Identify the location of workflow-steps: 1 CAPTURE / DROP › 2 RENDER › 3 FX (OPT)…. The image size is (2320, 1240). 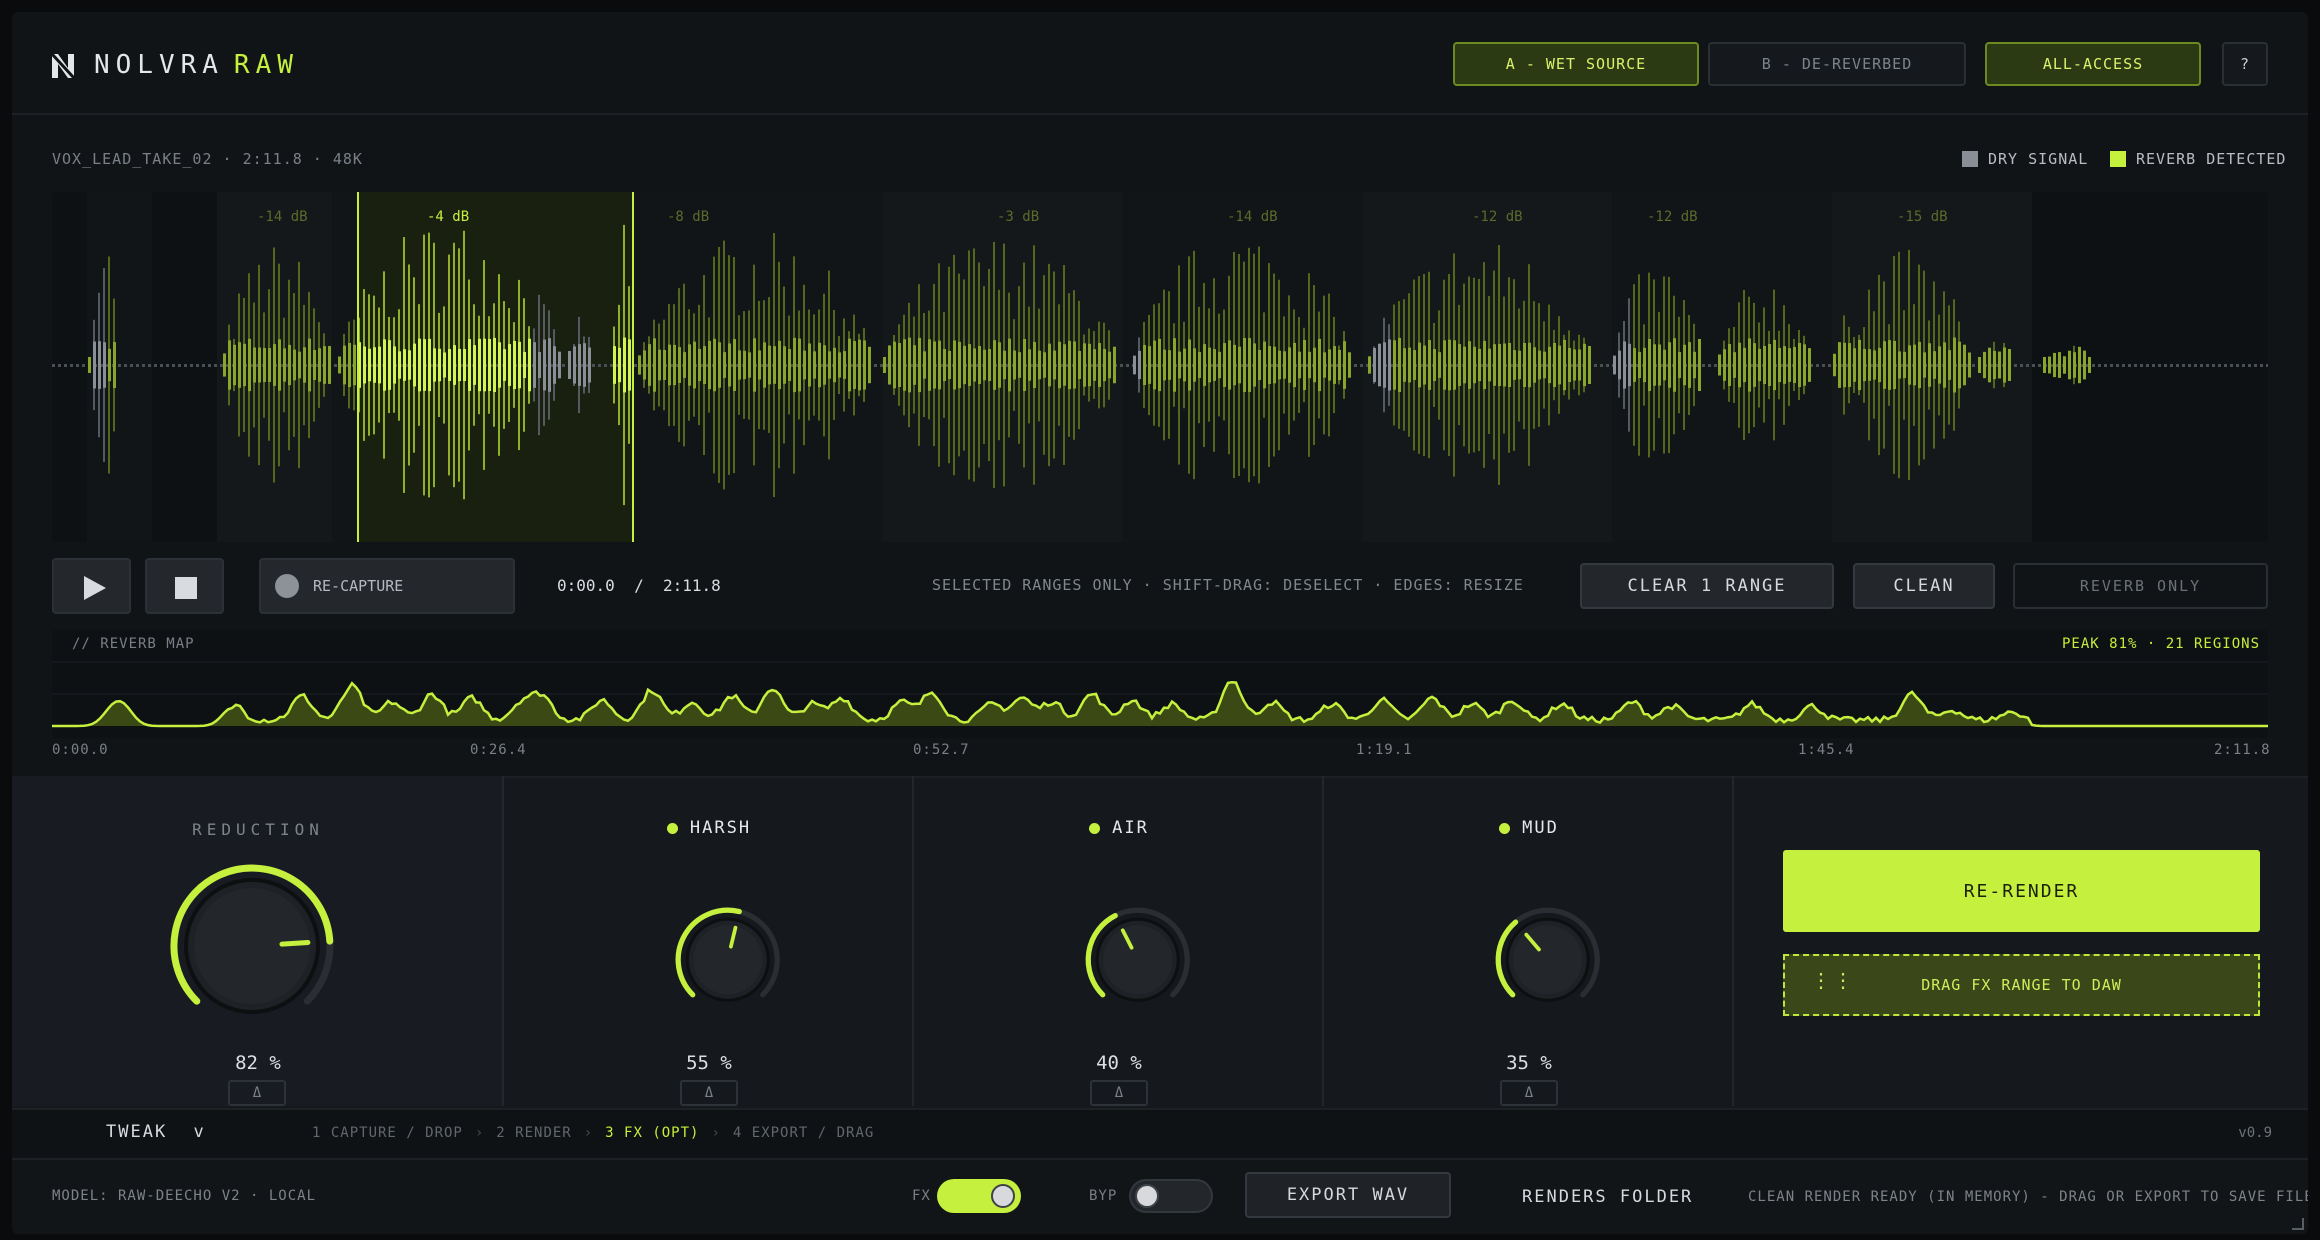
(593, 1133).